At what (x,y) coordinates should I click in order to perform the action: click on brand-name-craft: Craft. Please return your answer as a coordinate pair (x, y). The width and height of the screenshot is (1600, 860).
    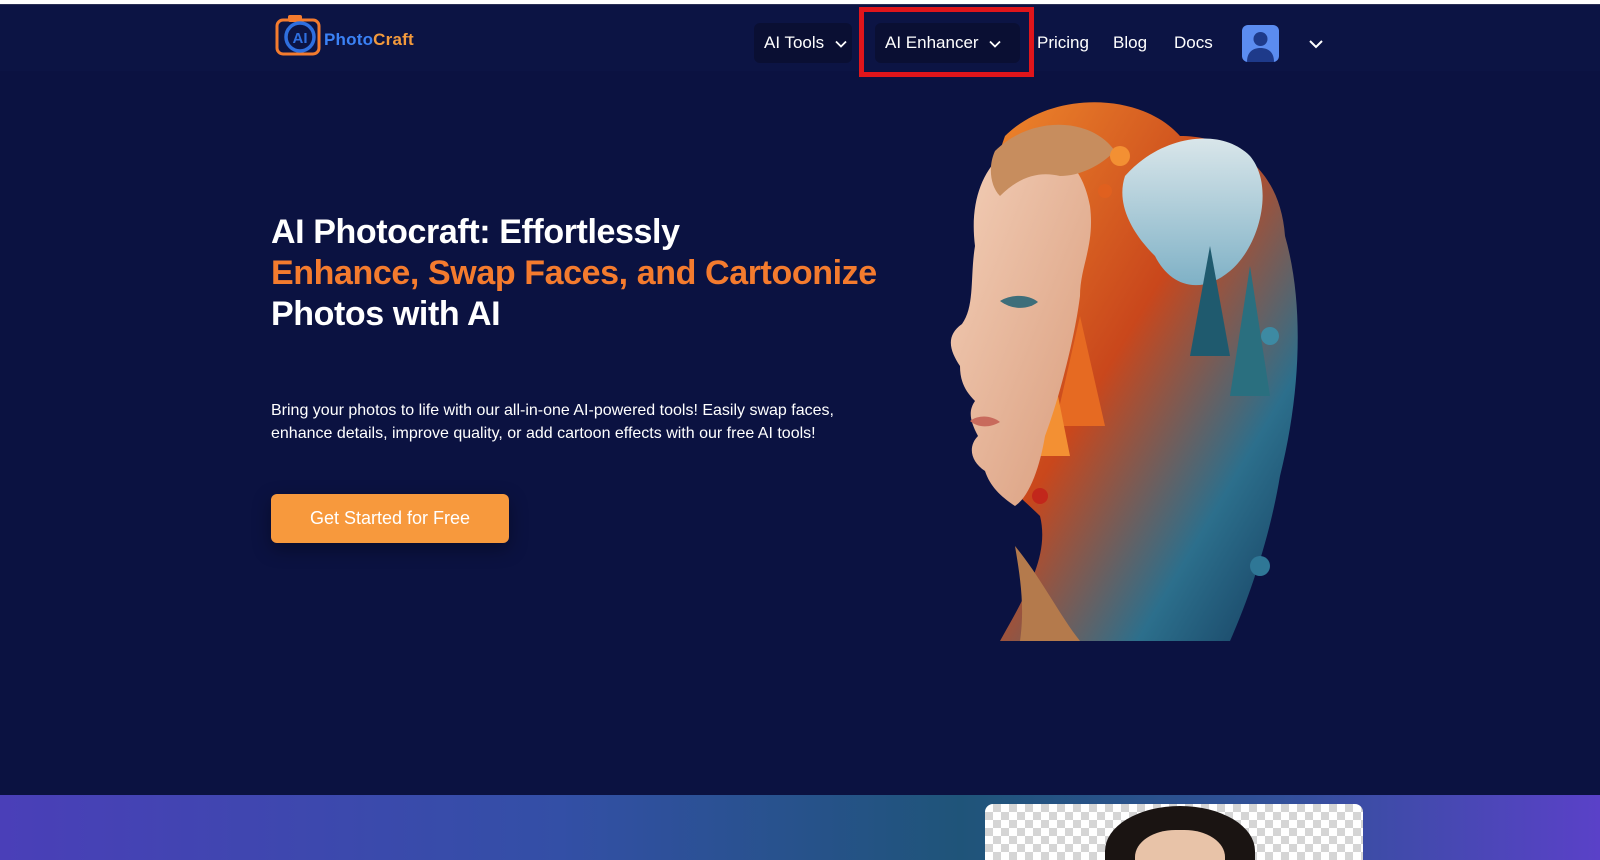
    Looking at the image, I should click on (393, 39).